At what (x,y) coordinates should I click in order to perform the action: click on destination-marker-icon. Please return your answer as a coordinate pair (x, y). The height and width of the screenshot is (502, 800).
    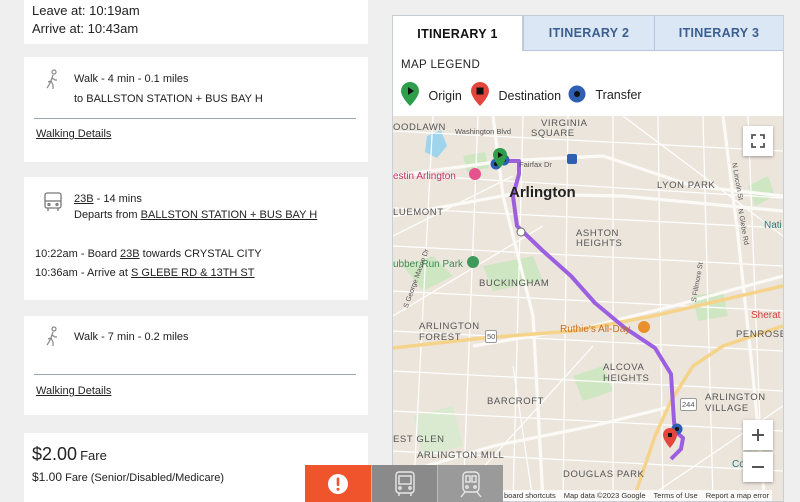
    Looking at the image, I should click on (480, 94).